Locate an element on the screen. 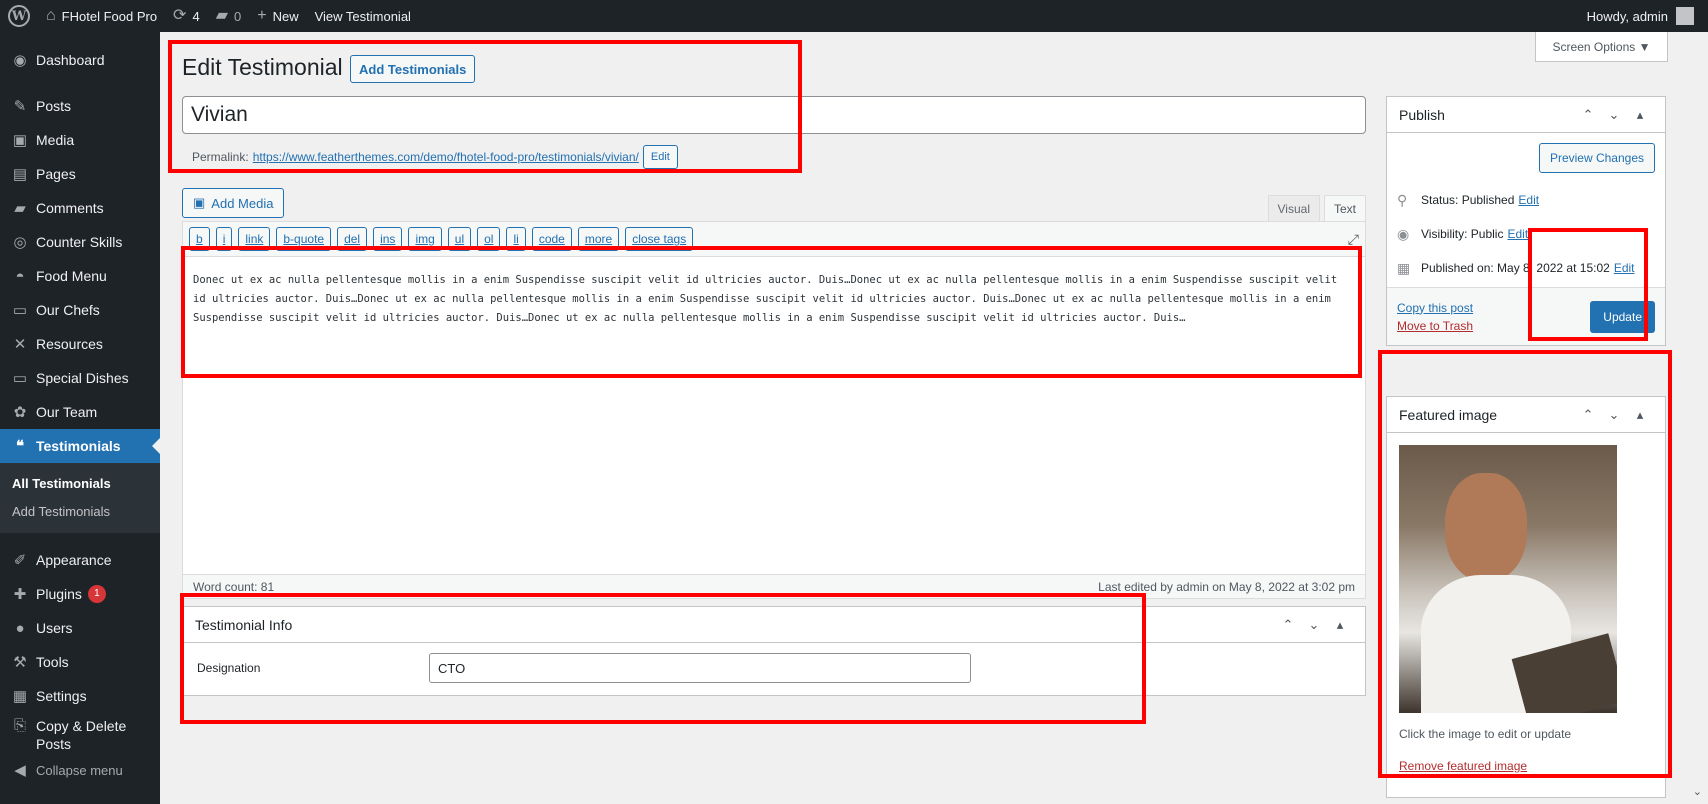 This screenshot has height=804, width=1708. updates-link: ⟳ 4 is located at coordinates (186, 16).